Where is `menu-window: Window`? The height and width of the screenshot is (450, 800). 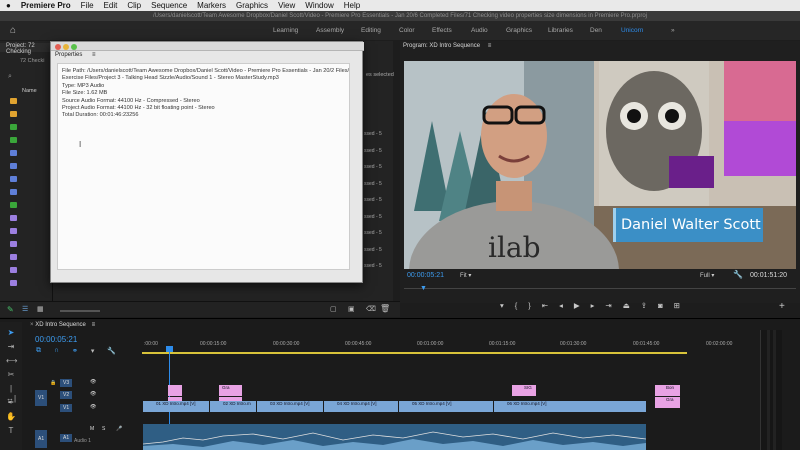
menu-window: Window is located at coordinates (319, 5).